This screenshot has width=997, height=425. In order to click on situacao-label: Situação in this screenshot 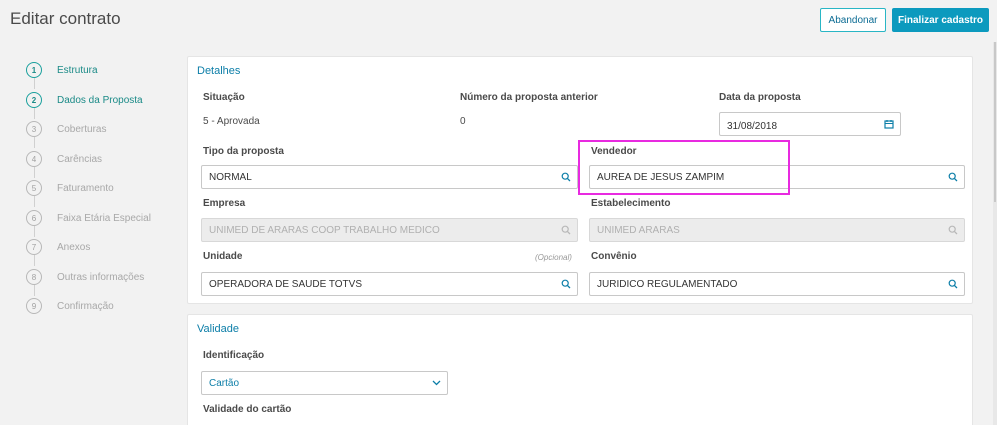, I will do `click(224, 97)`.